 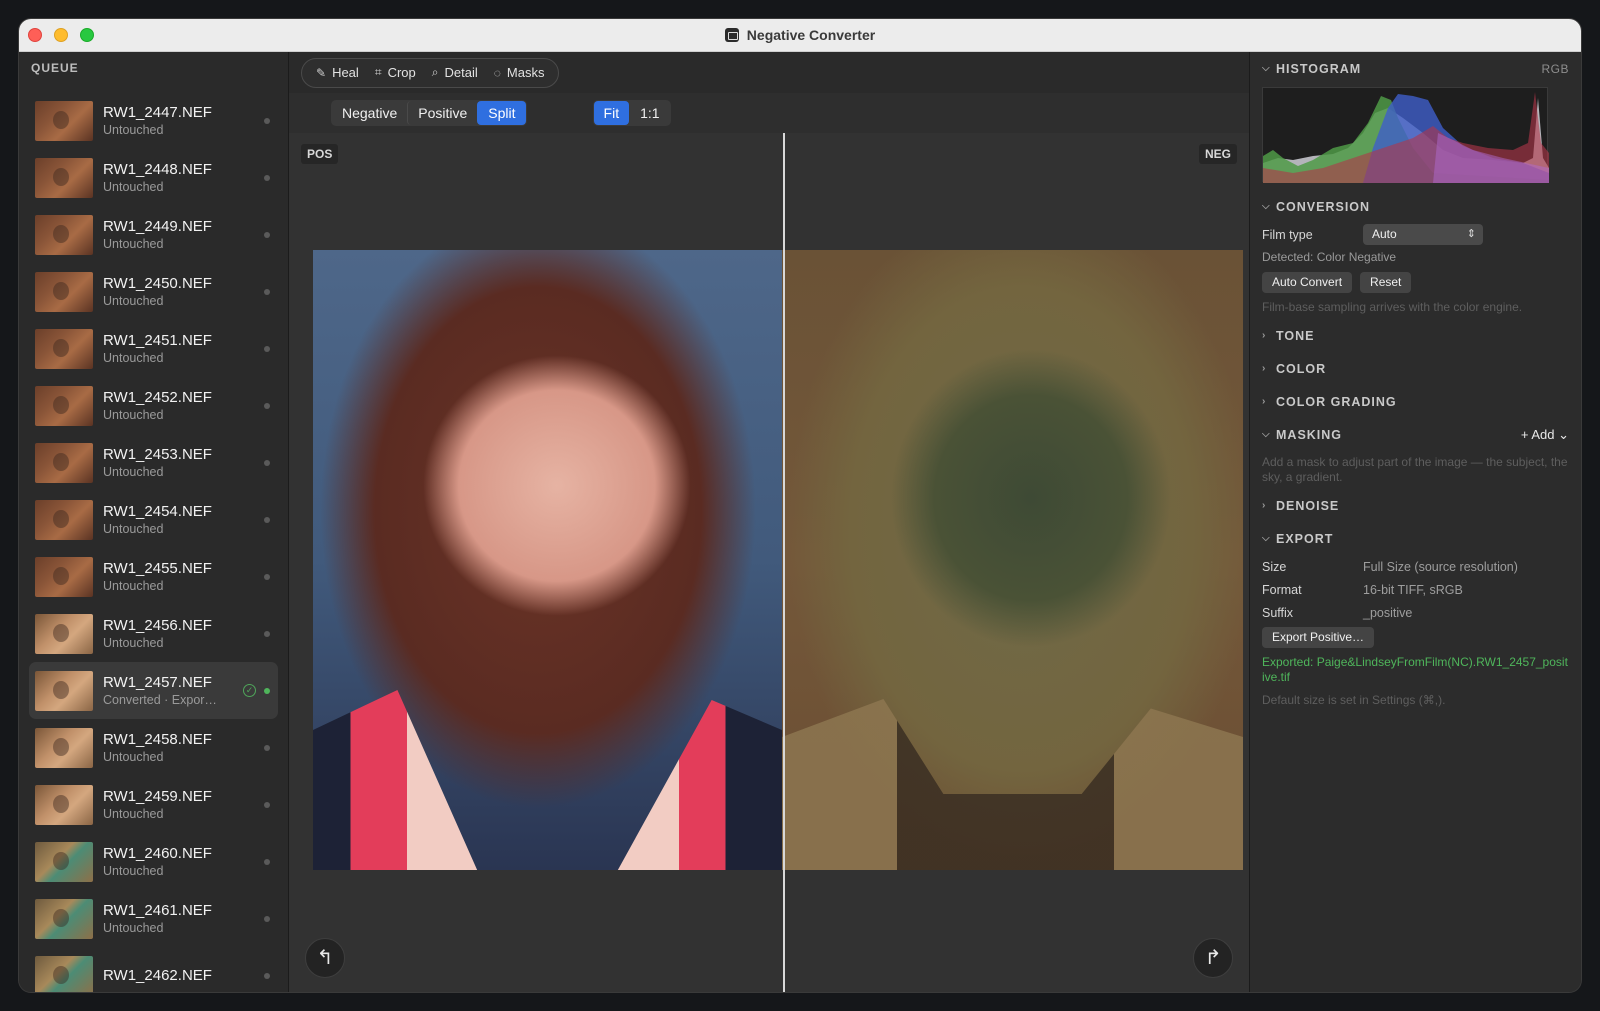 What do you see at coordinates (547, 780) in the screenshot?
I see `positive-image-detail` at bounding box center [547, 780].